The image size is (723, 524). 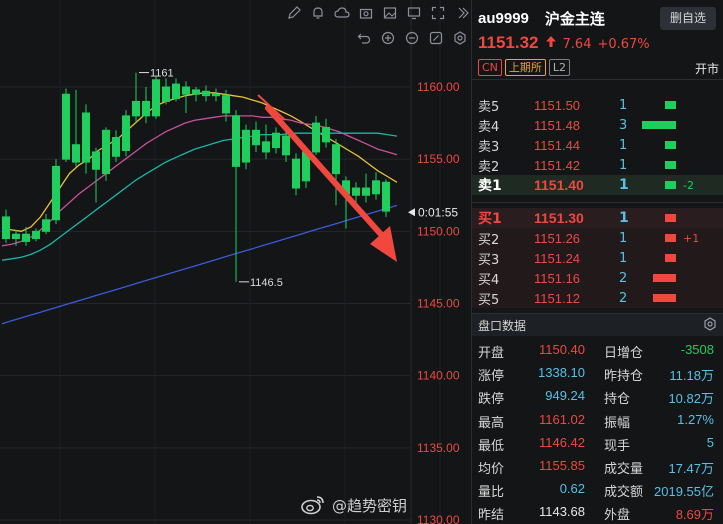 I want to click on quote-value: 1143.68, so click(x=561, y=512).